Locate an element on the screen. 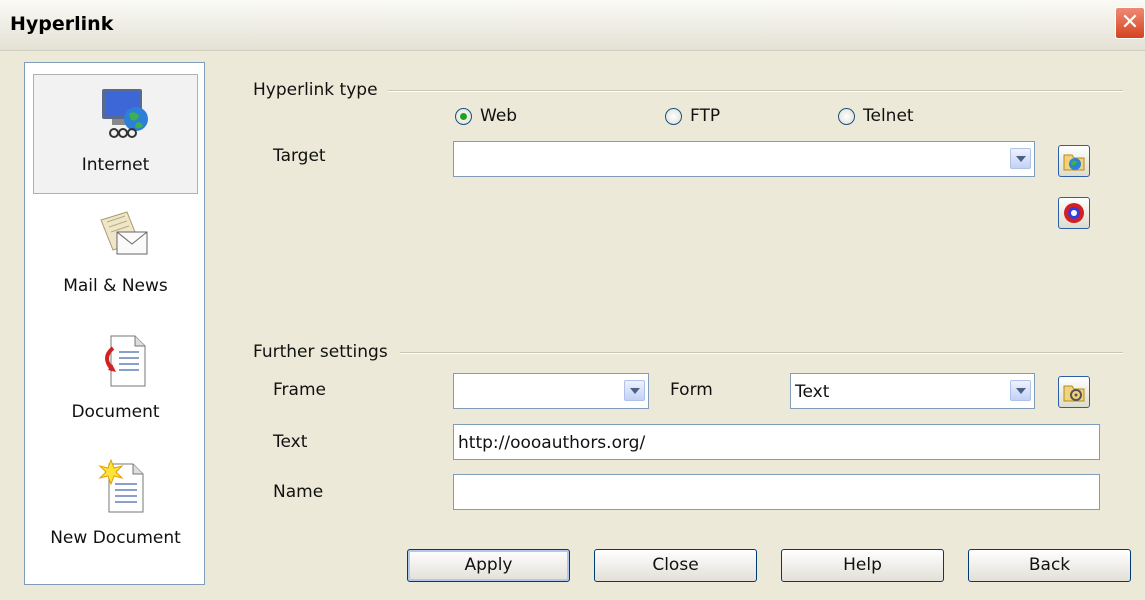 The image size is (1145, 600). apply-button-label: Apply is located at coordinates (488, 565).